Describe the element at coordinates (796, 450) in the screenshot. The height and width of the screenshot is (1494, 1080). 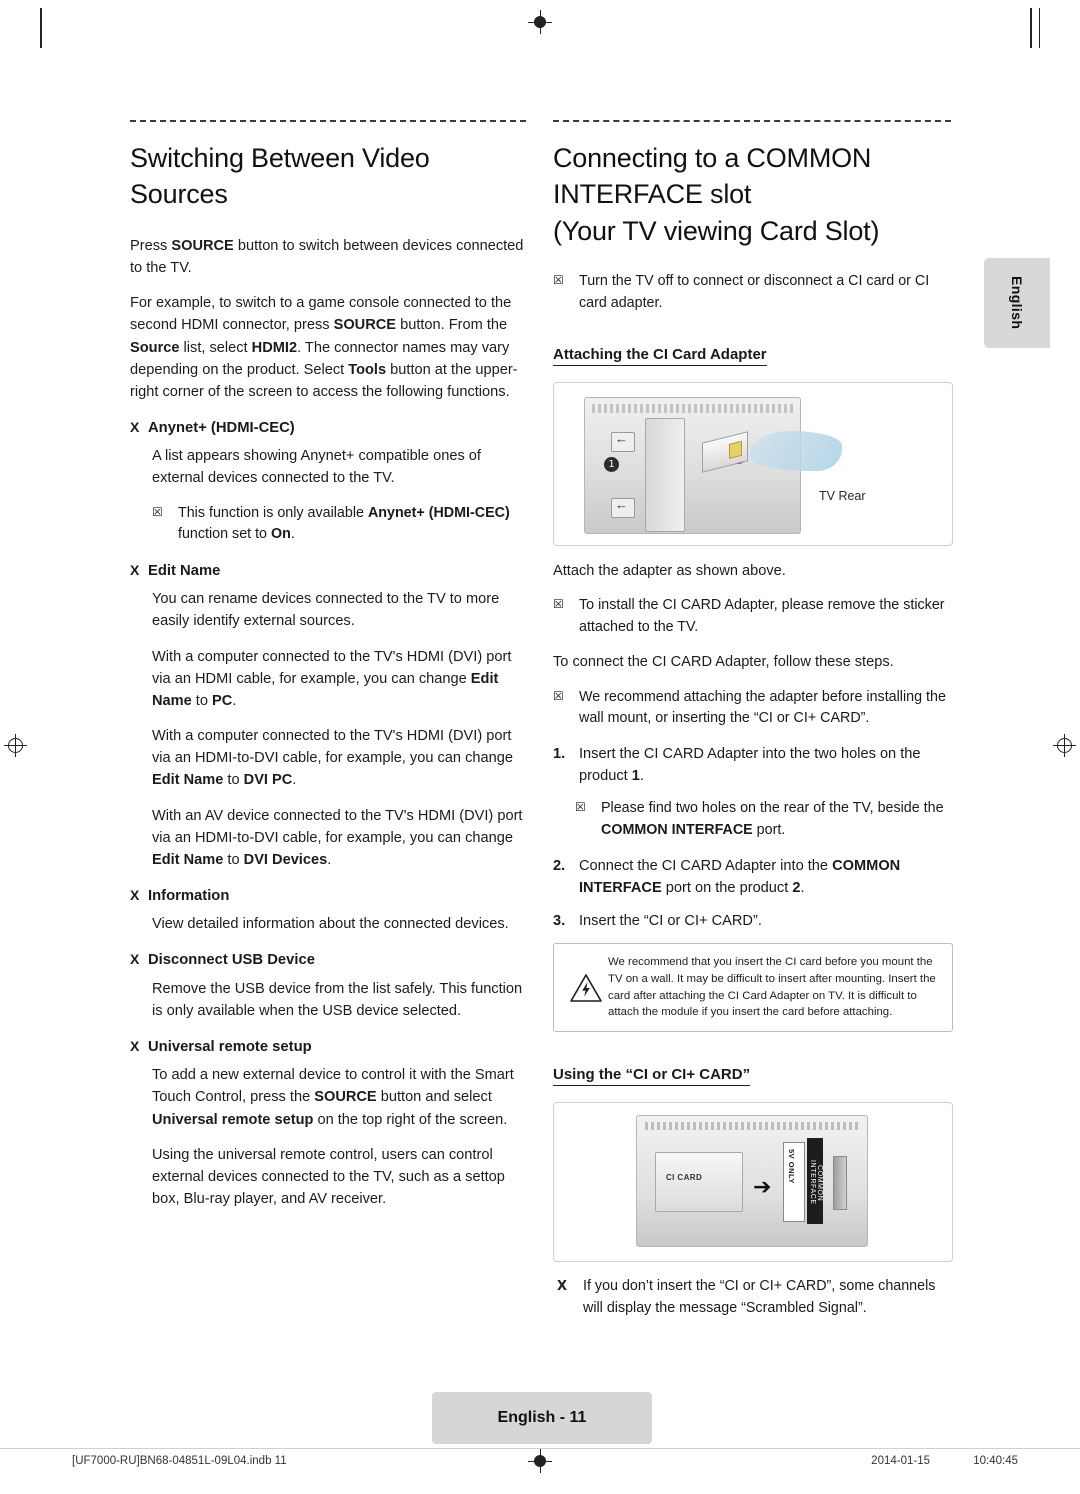
I see `motion-swoosh` at that location.